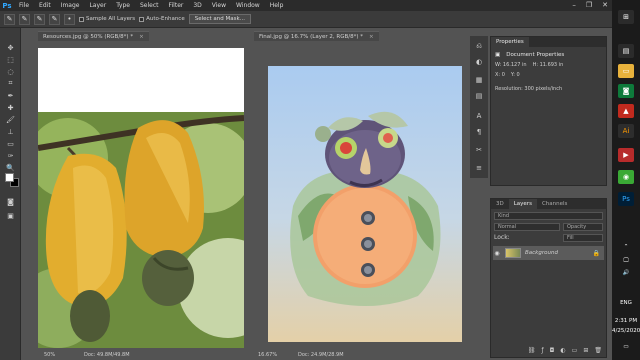  Describe the element at coordinates (583, 238) in the screenshot. I see `fill-field: Fill` at that location.